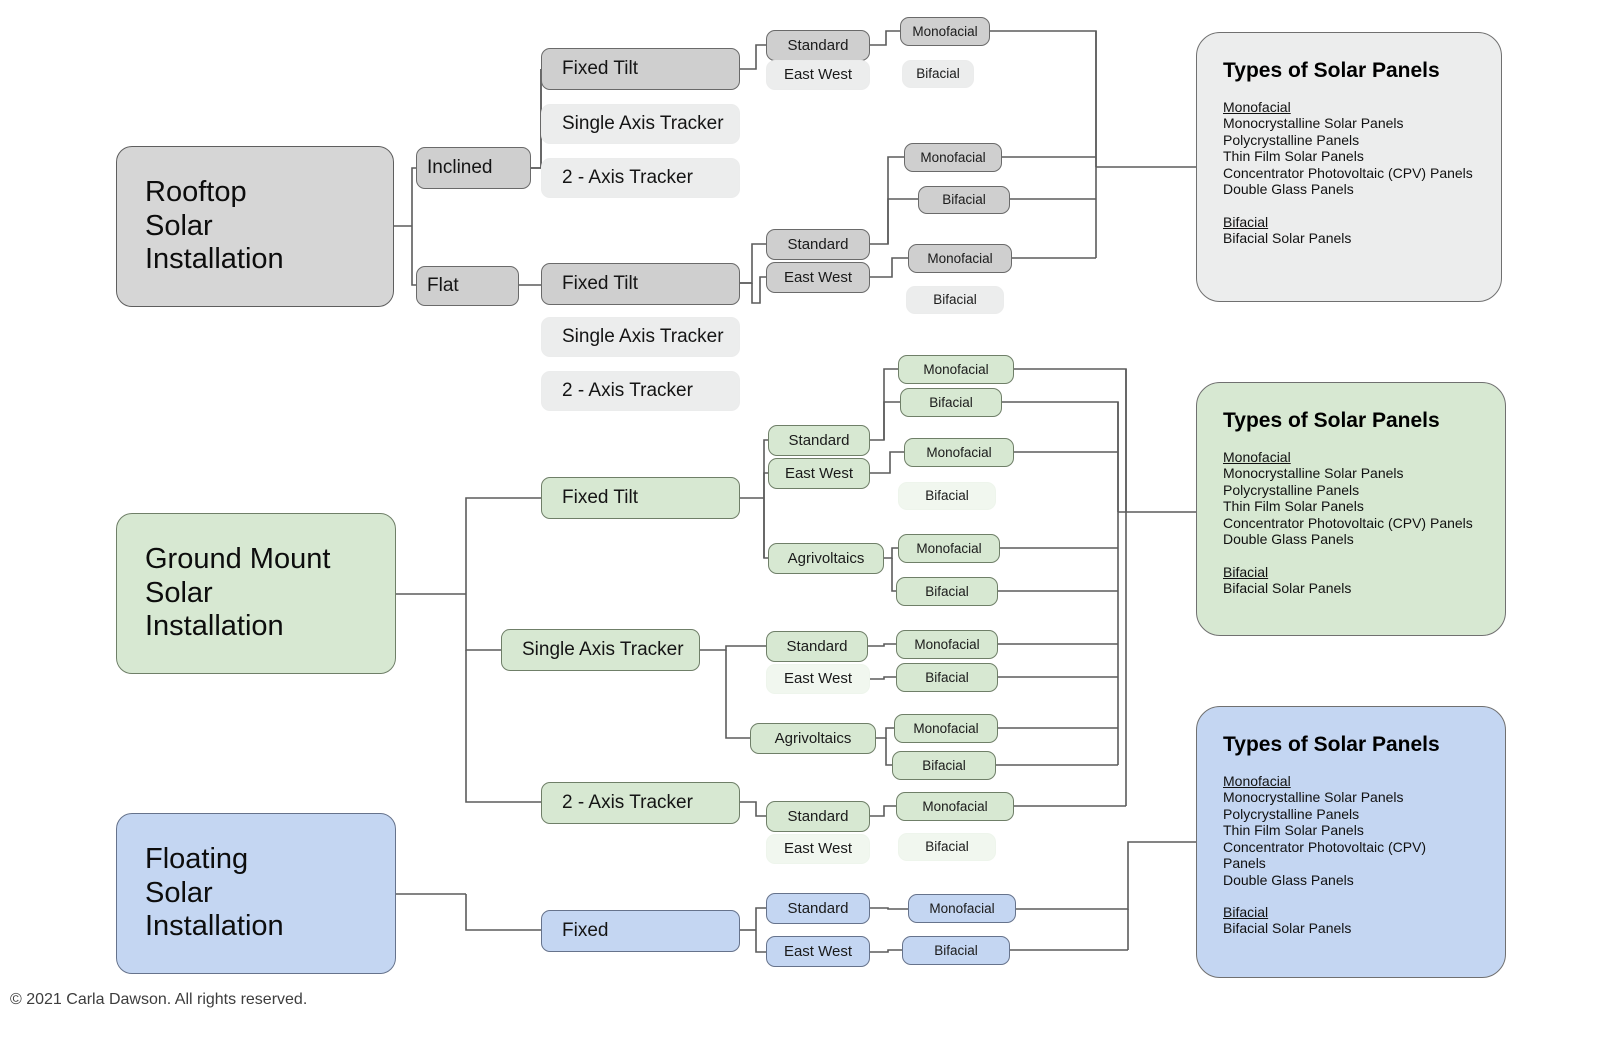 The height and width of the screenshot is (1058, 1600). I want to click on ground-2-axis-label: 2 - Axis Tracker, so click(627, 803).